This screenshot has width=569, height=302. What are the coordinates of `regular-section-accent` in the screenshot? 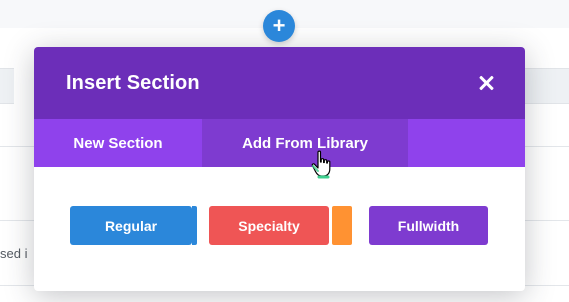 It's located at (194, 225).